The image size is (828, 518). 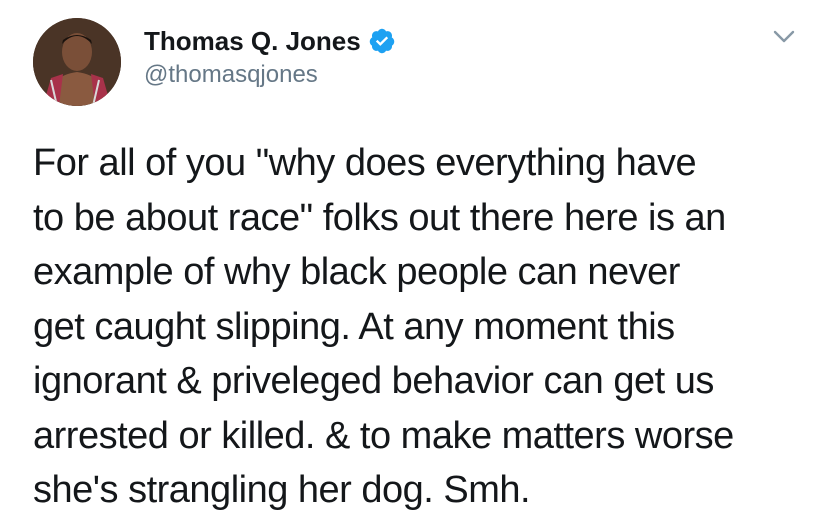 What do you see at coordinates (365, 163) in the screenshot?
I see `tweet-text-line: For all of you "why does everything have` at bounding box center [365, 163].